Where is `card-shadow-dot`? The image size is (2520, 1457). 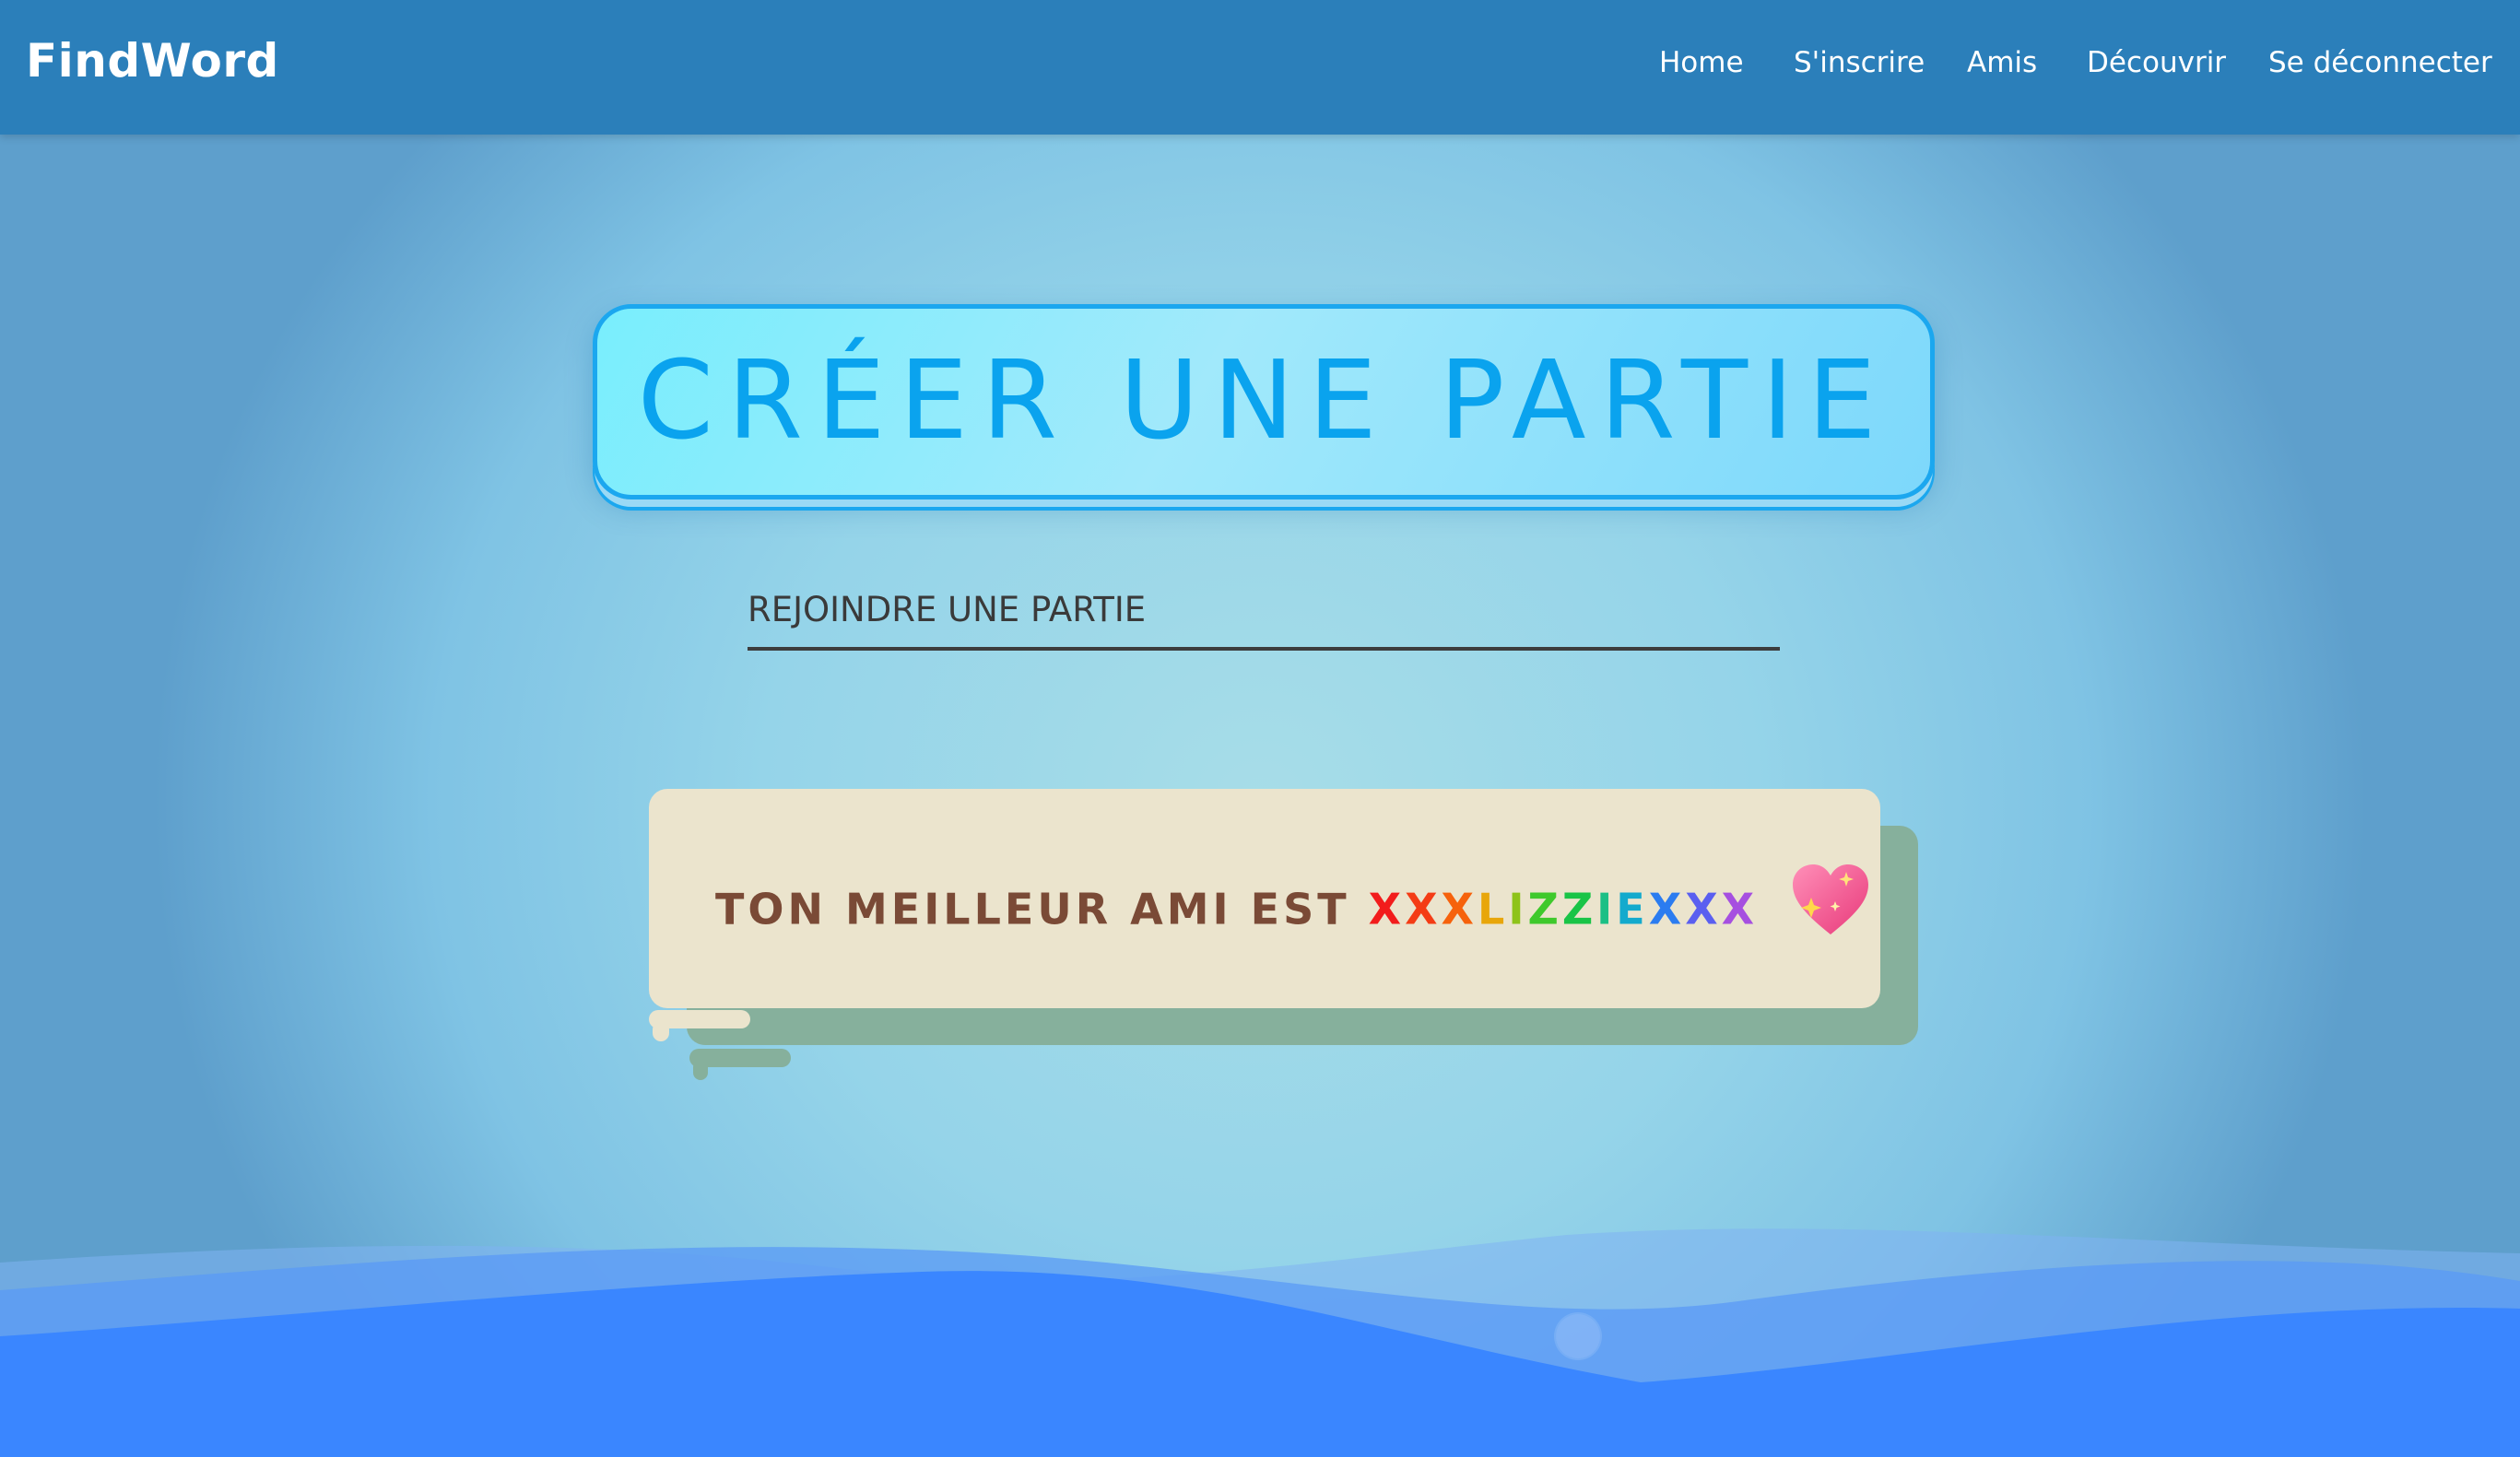 card-shadow-dot is located at coordinates (700, 1070).